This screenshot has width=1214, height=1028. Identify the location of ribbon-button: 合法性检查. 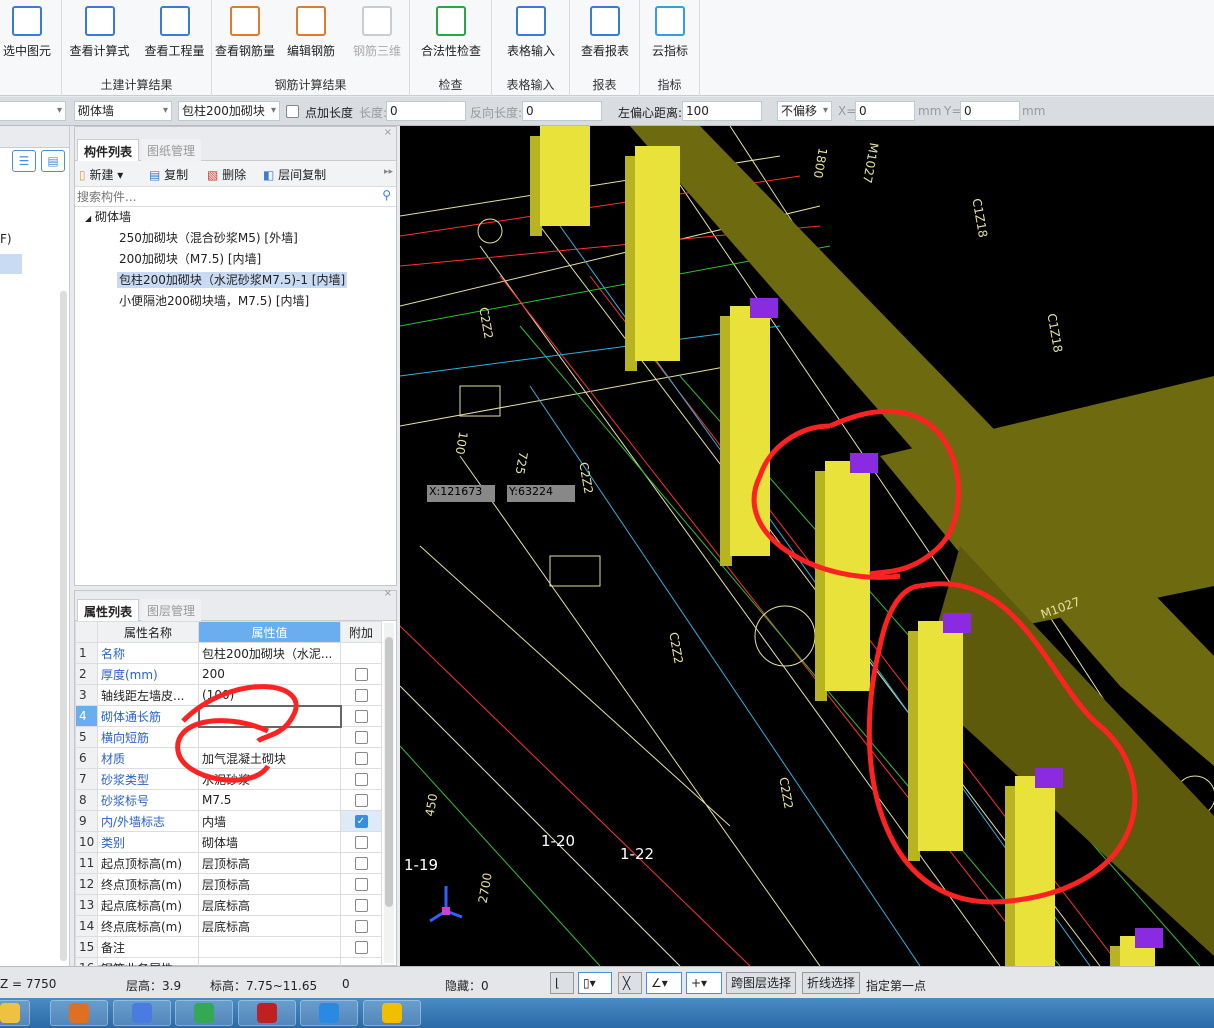
(451, 32).